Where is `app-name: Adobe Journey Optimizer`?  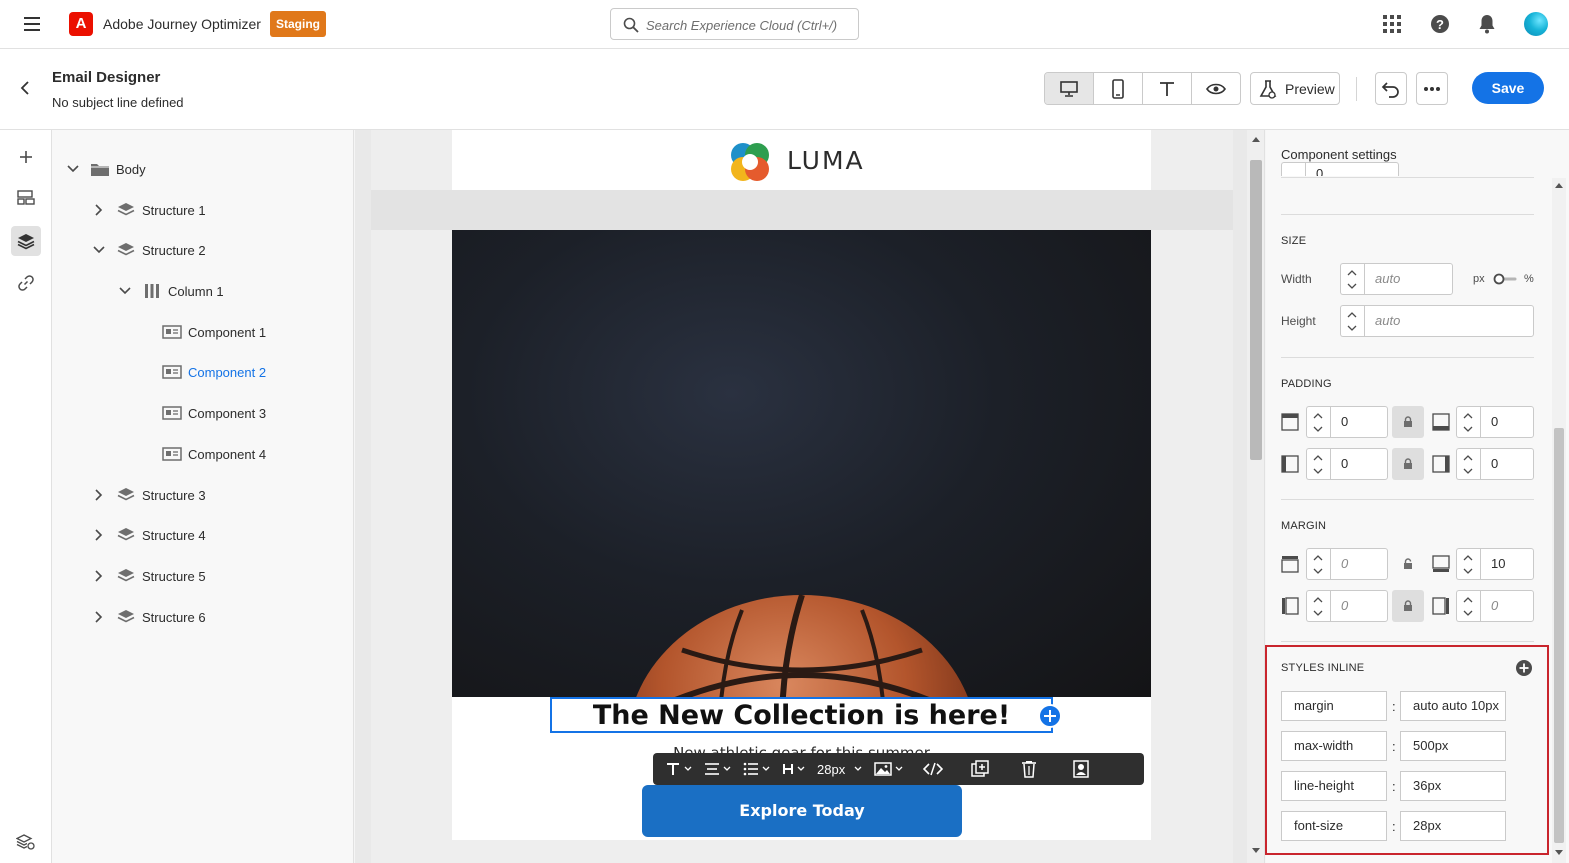 app-name: Adobe Journey Optimizer is located at coordinates (182, 24).